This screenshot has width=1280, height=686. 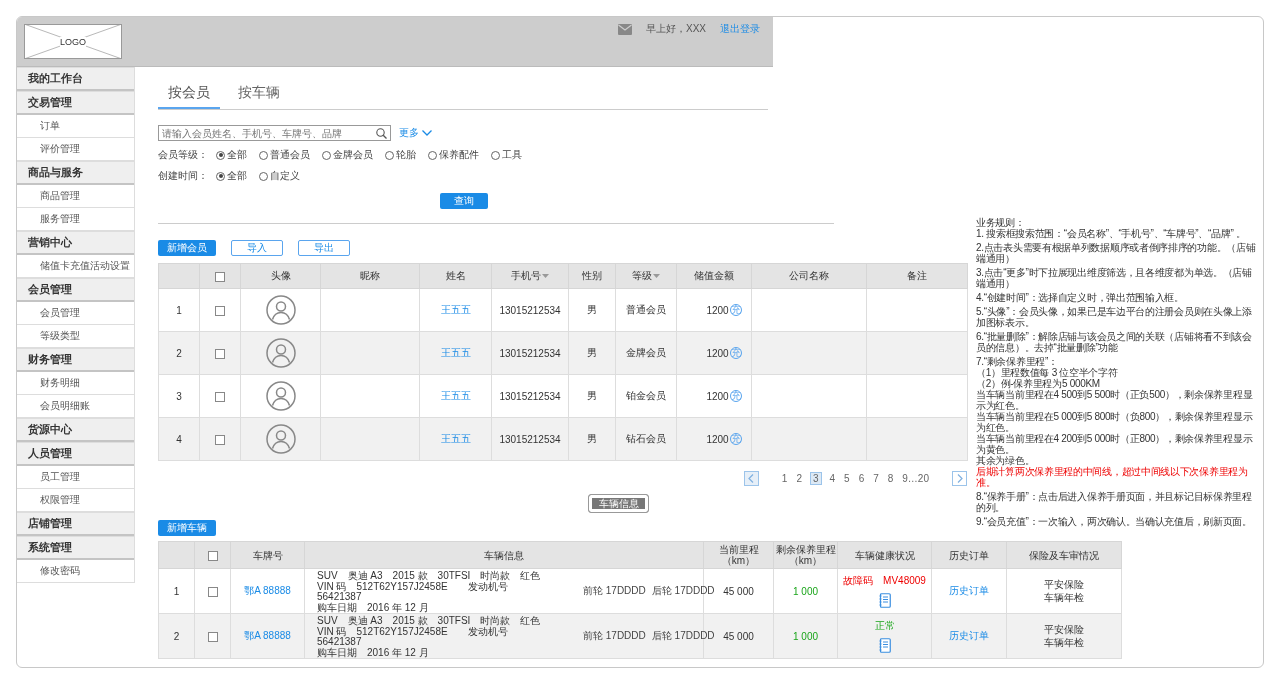 What do you see at coordinates (274, 133) in the screenshot?
I see `search-field: 请输入会员姓名、手机号、车牌号、品牌` at bounding box center [274, 133].